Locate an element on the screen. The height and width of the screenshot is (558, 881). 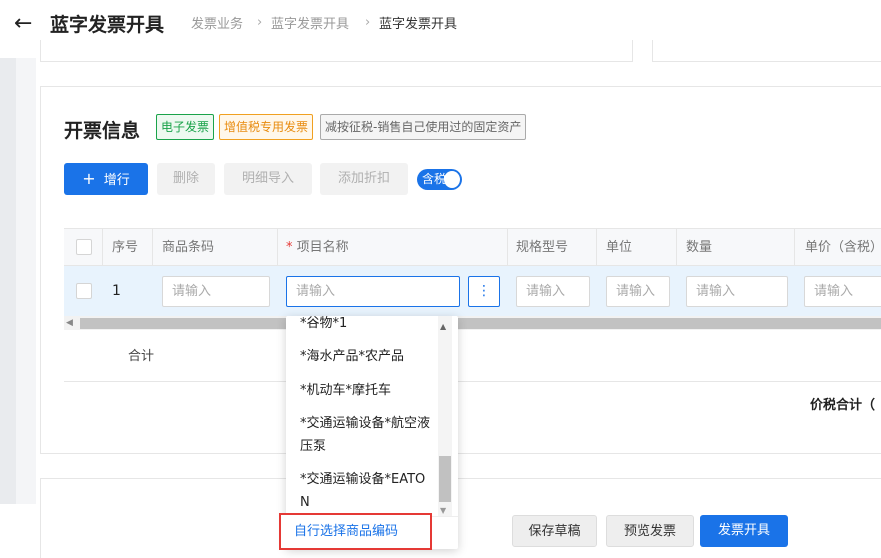
dropdown-item: *海水产品*农产品 is located at coordinates (366, 356).